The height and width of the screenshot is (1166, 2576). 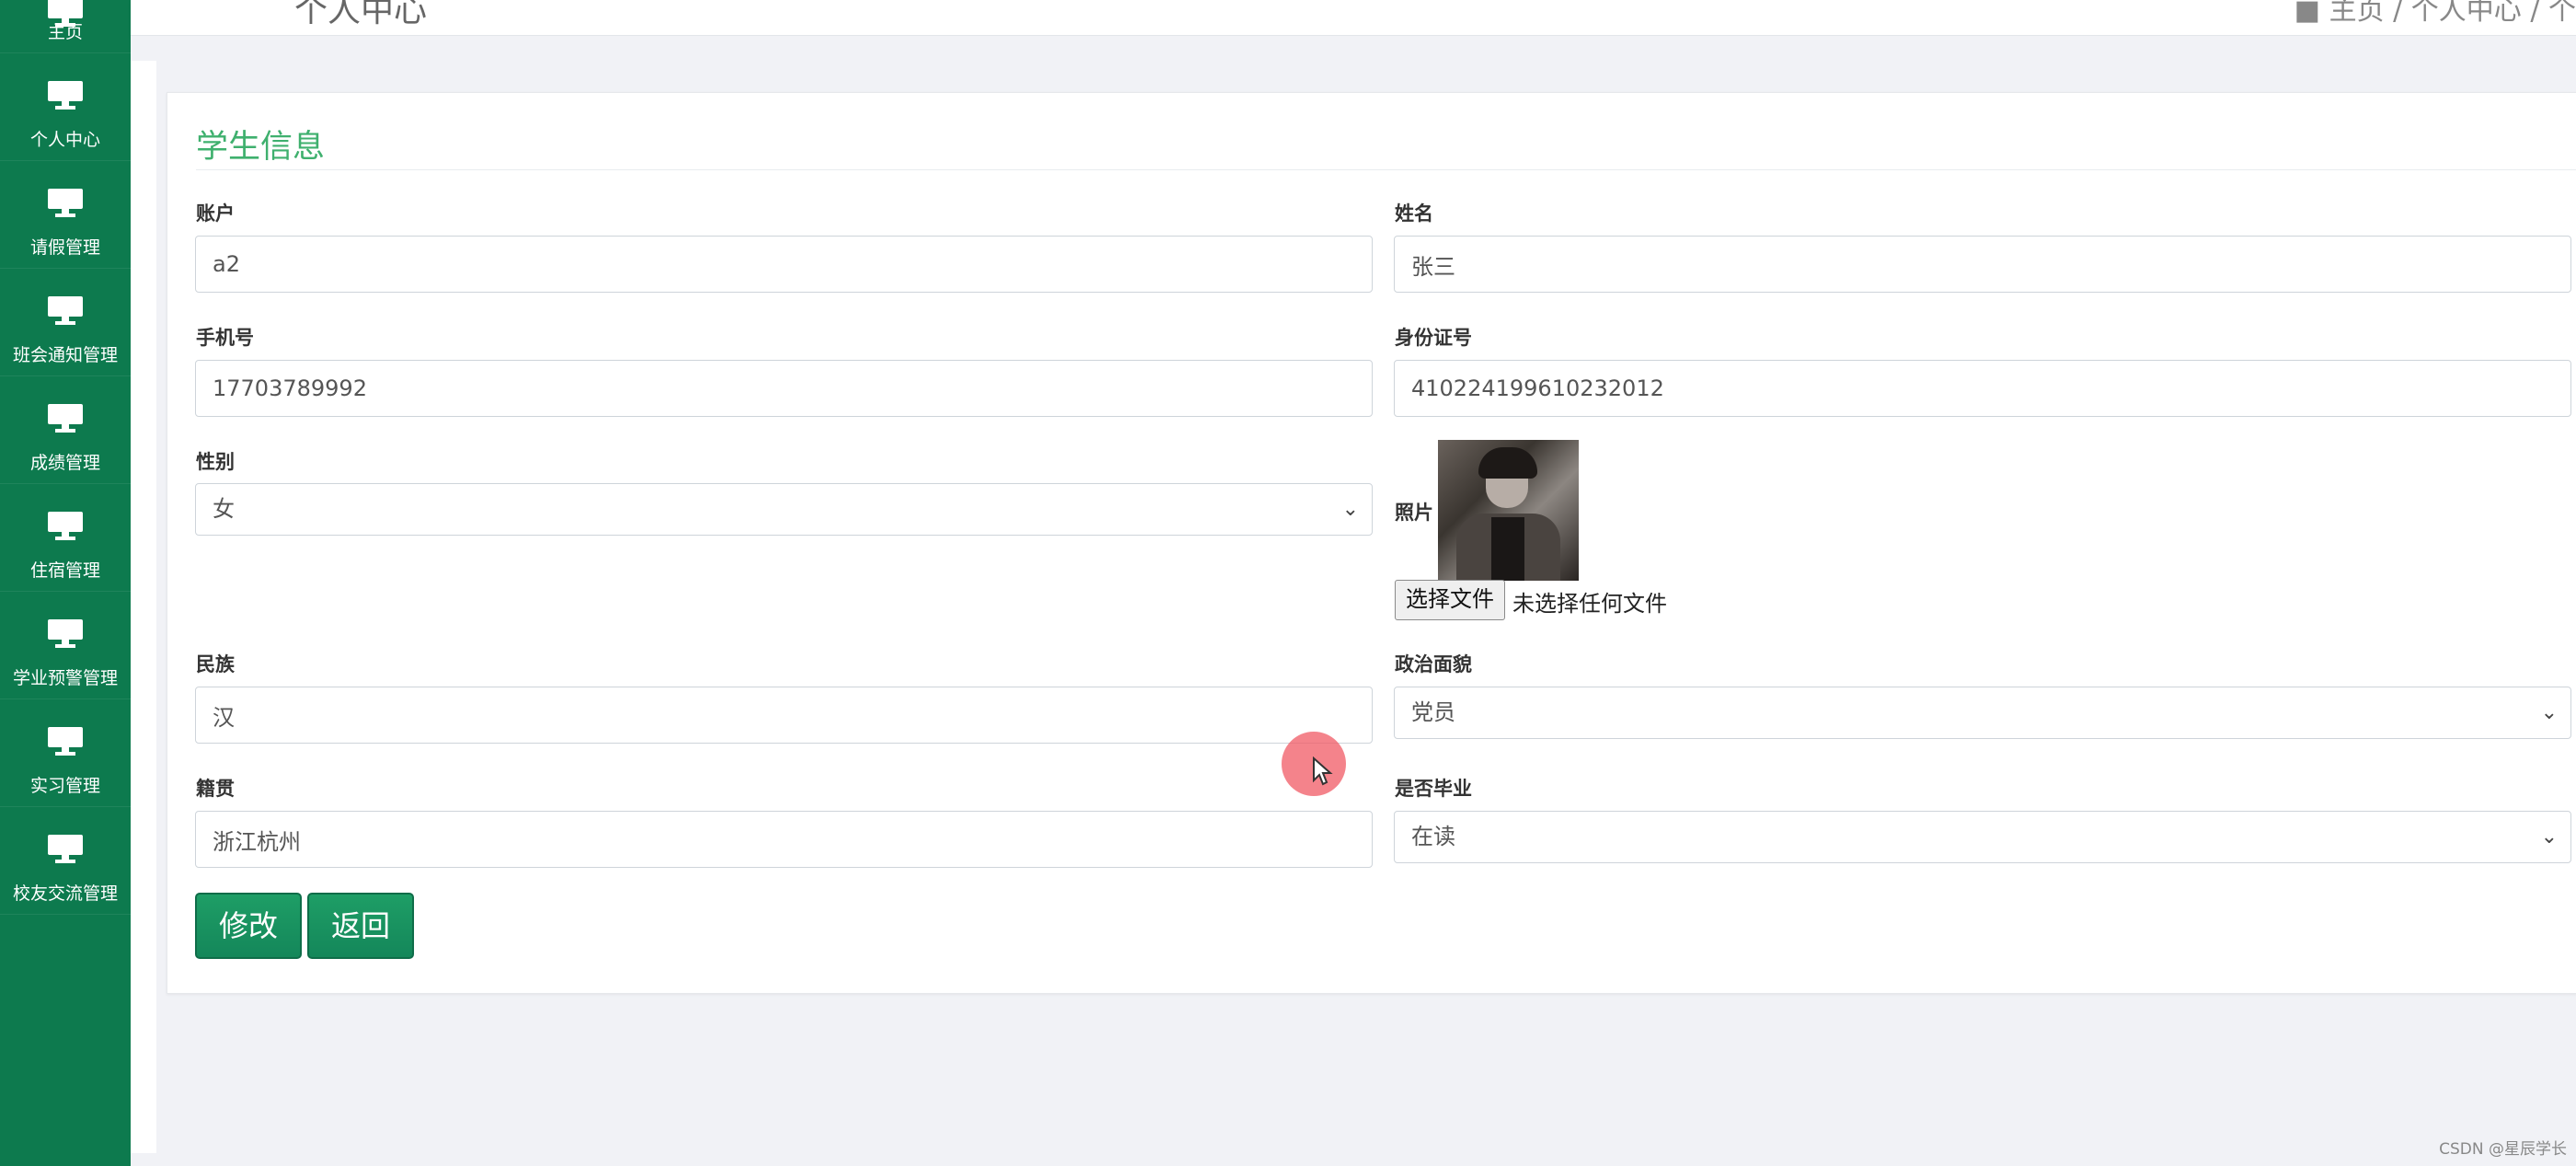 What do you see at coordinates (215, 213) in the screenshot?
I see `account-label: 账户` at bounding box center [215, 213].